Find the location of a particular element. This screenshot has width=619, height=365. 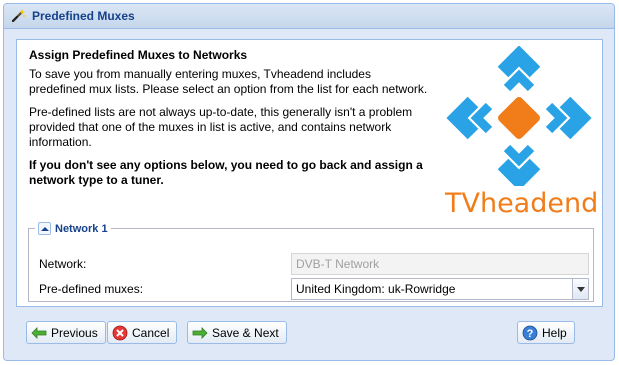

wand-icon is located at coordinates (18, 16).